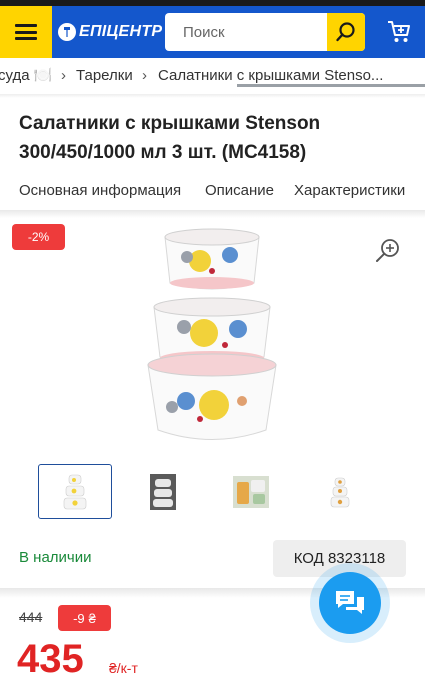 Image resolution: width=425 pixels, height=700 pixels. What do you see at coordinates (50, 659) in the screenshot?
I see `current-price: 435` at bounding box center [50, 659].